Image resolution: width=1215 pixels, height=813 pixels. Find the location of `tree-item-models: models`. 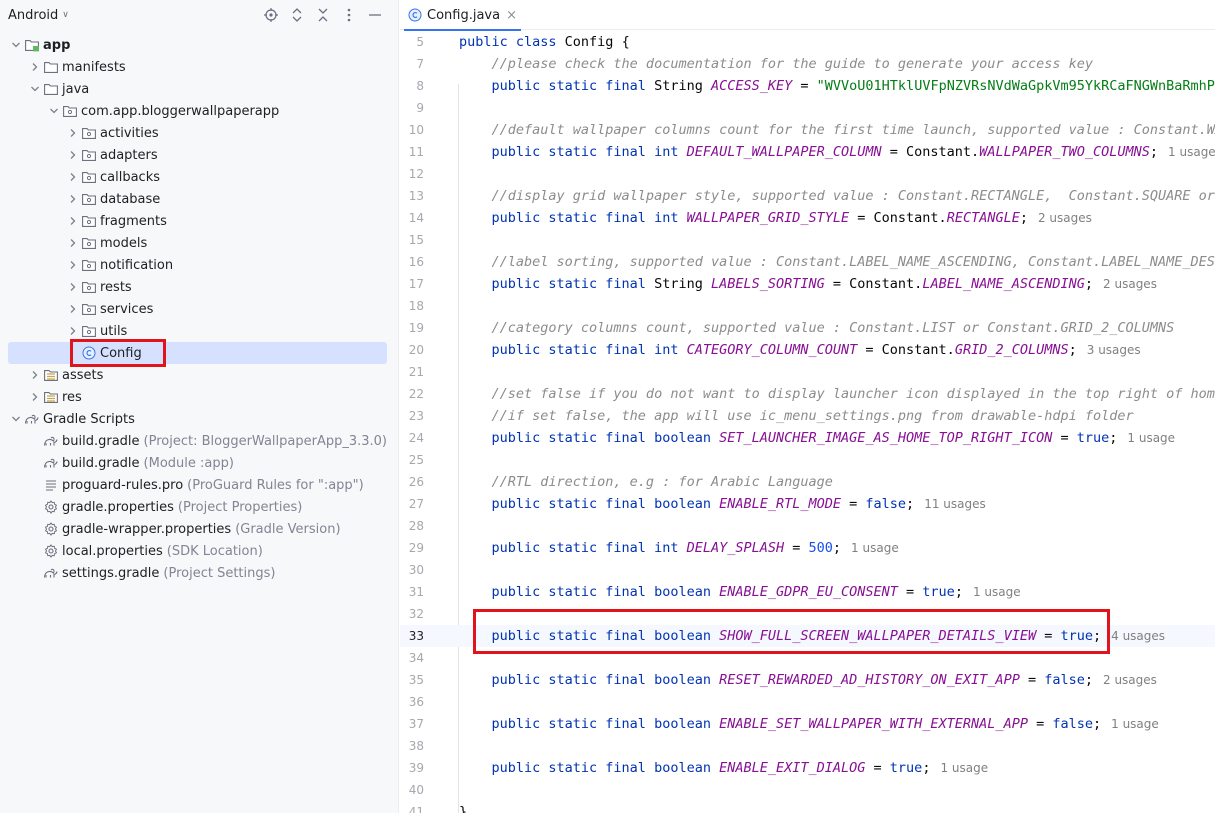

tree-item-models: models is located at coordinates (199, 243).